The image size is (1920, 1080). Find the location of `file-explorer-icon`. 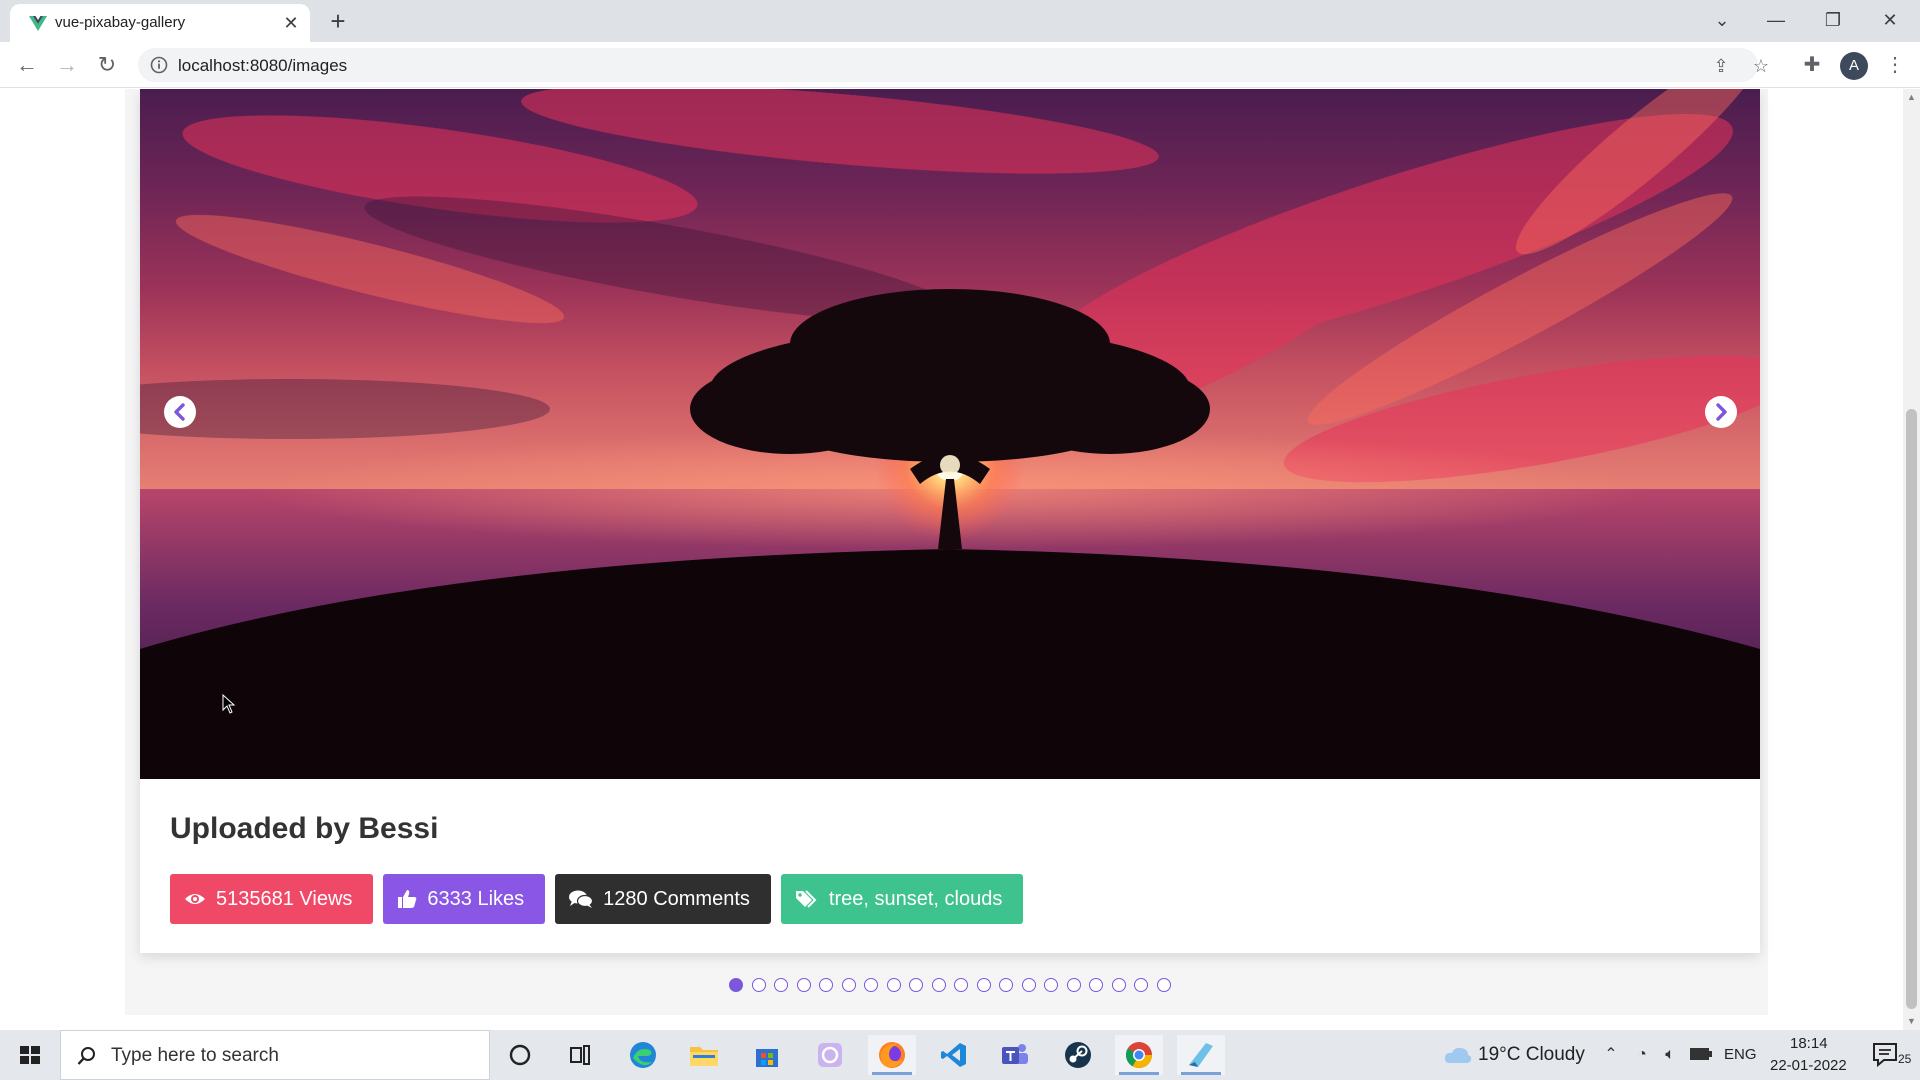

file-explorer-icon is located at coordinates (704, 1055).